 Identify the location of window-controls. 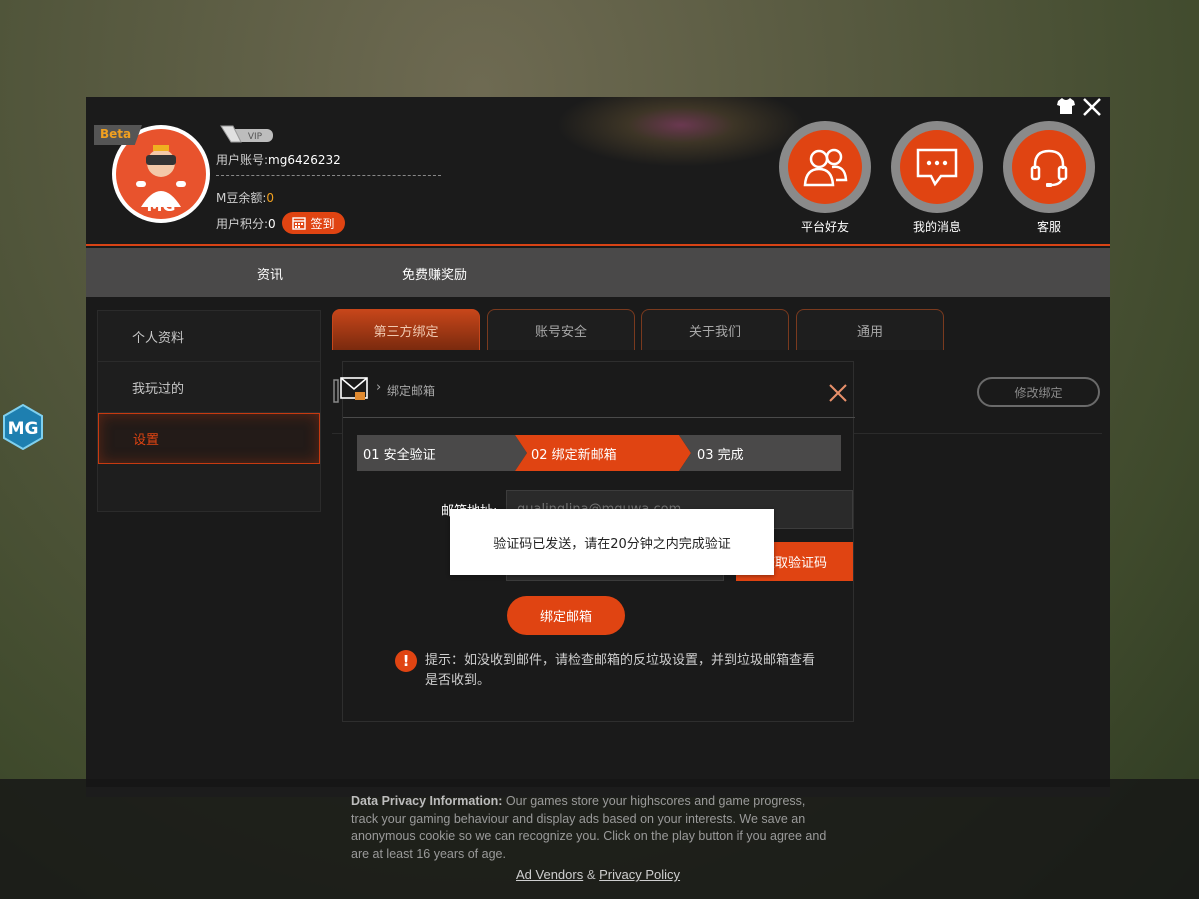
(1079, 107).